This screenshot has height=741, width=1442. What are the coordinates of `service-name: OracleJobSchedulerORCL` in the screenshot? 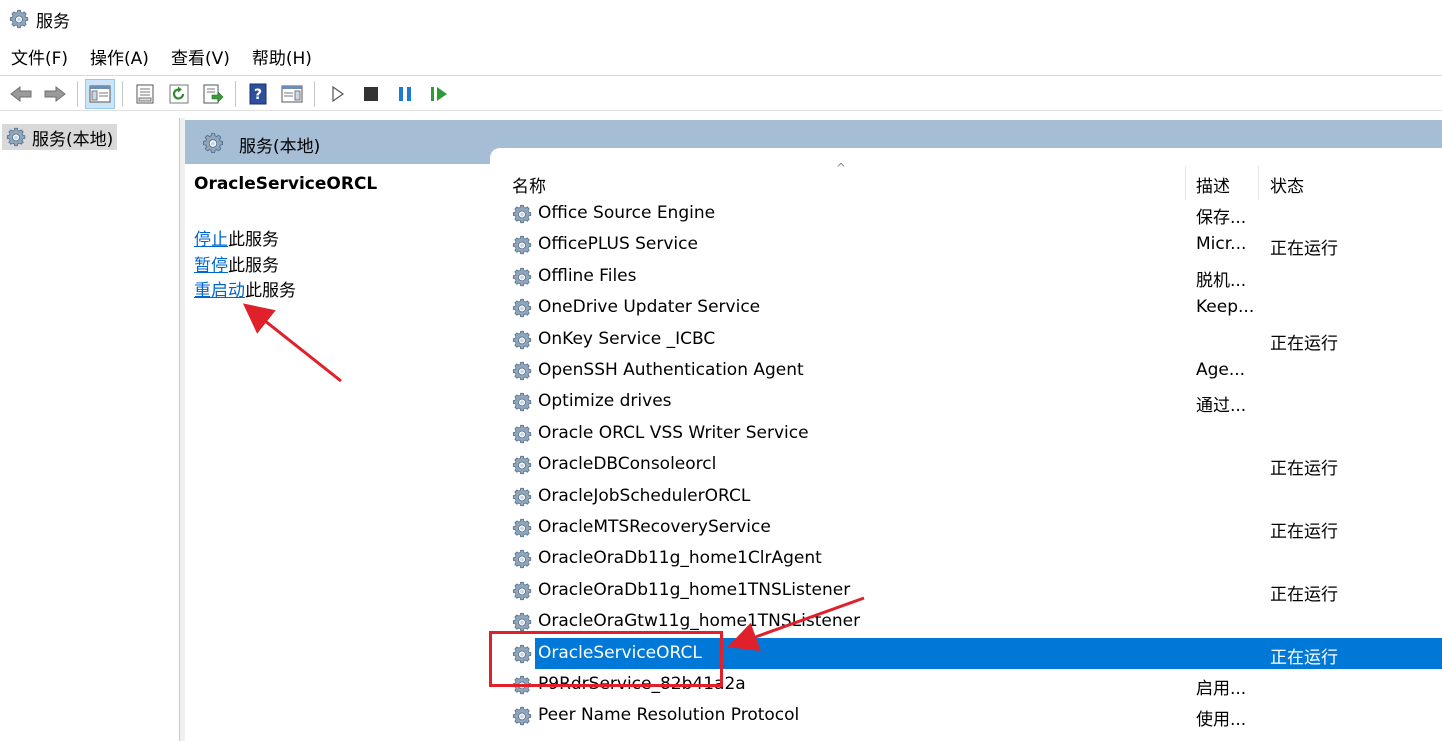 It's located at (644, 495).